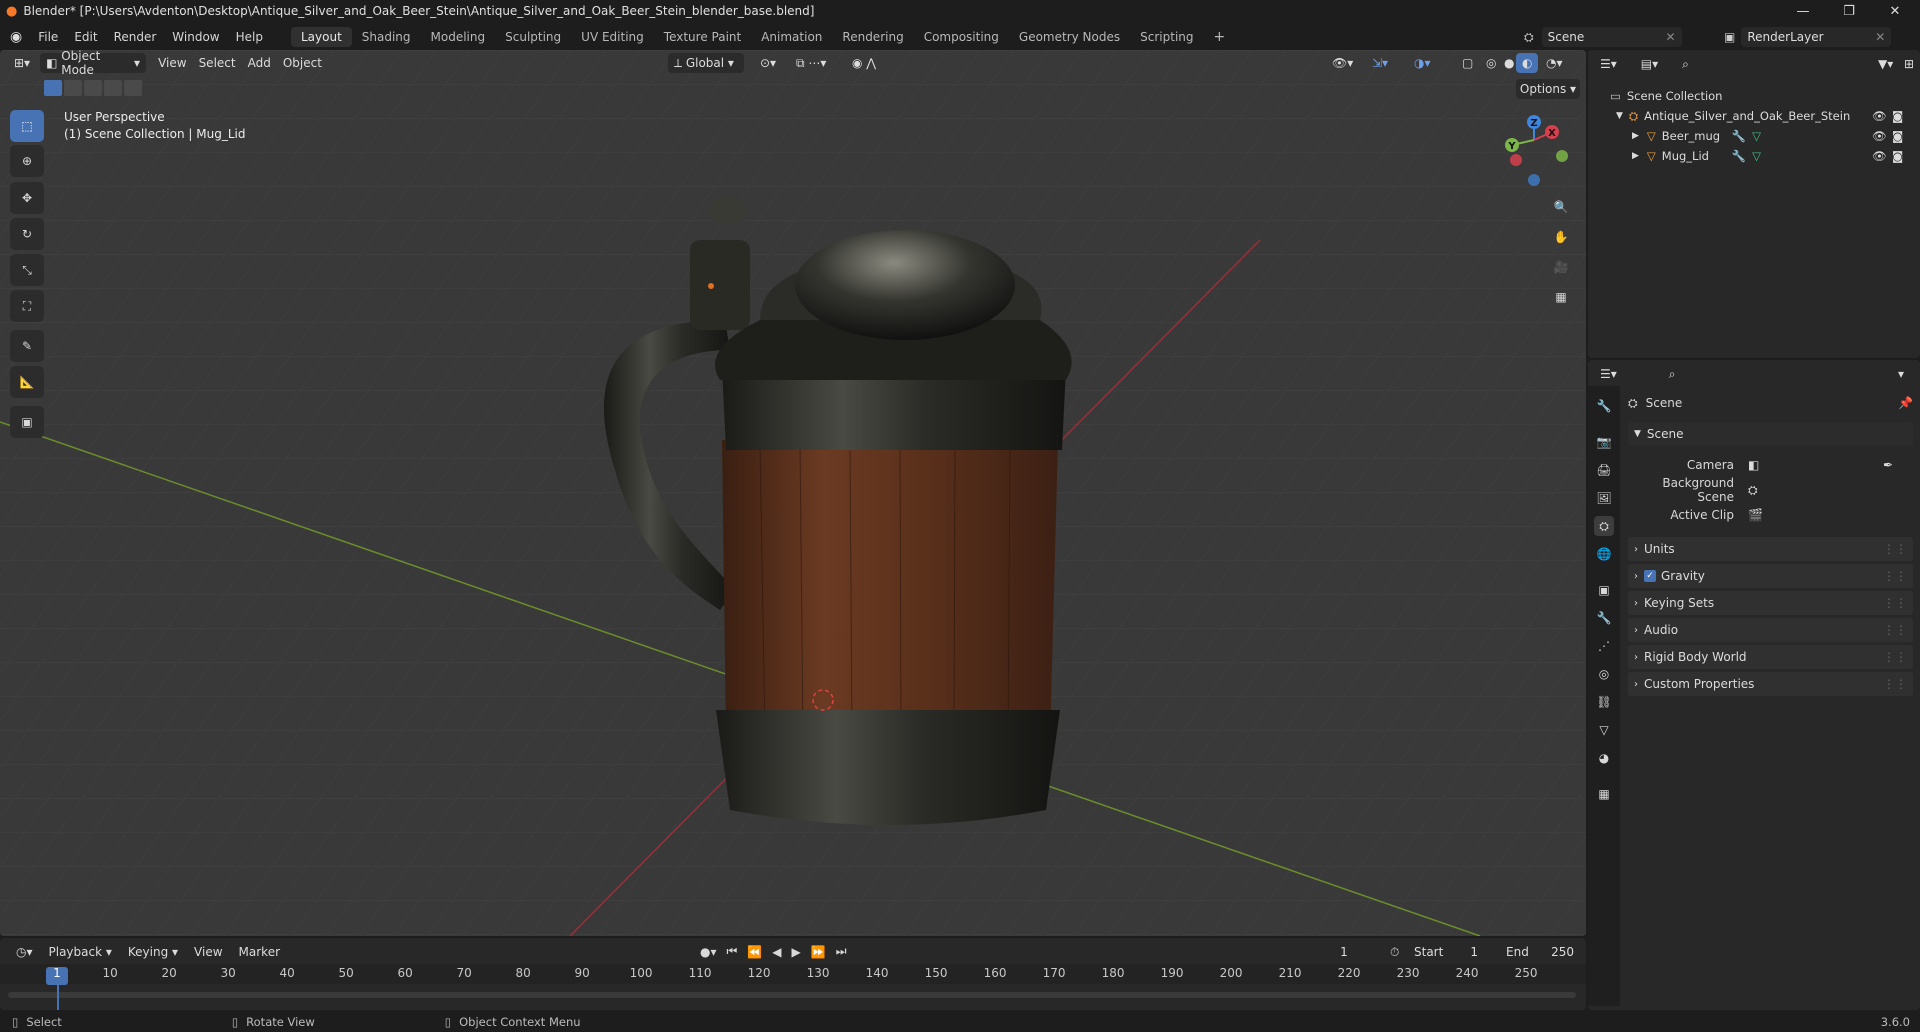  Describe the element at coordinates (1820, 490) in the screenshot. I see `background-scene-field: ⛭` at that location.